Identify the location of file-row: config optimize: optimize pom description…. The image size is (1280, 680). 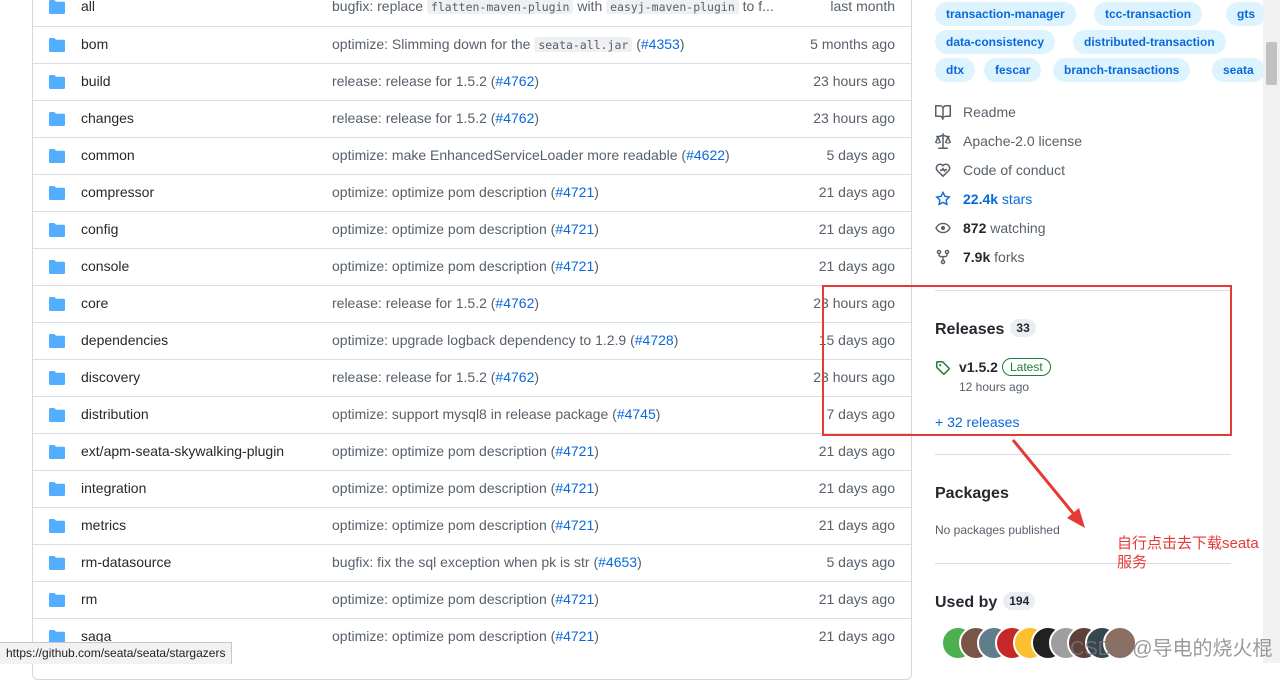
(472, 229).